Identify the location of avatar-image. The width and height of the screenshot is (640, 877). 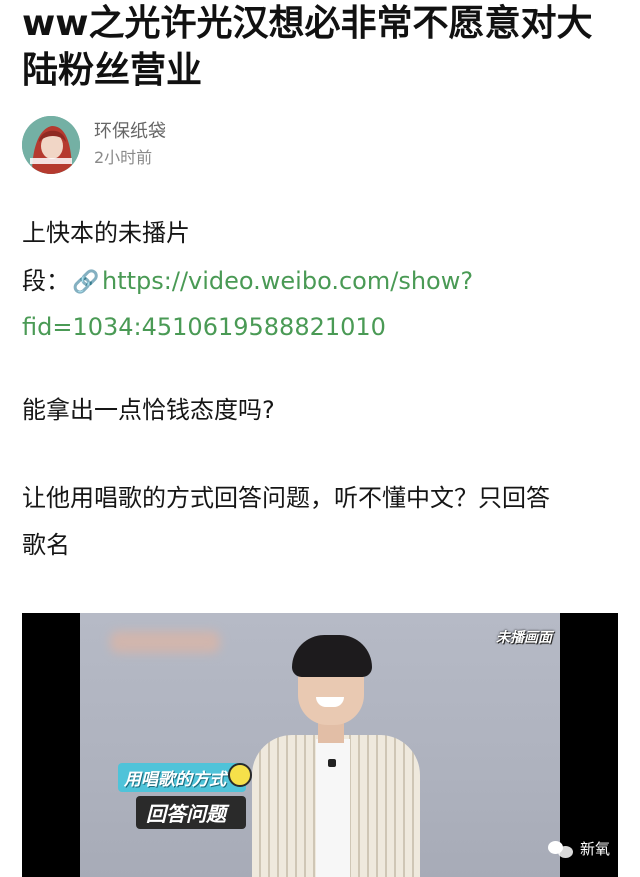
(51, 145).